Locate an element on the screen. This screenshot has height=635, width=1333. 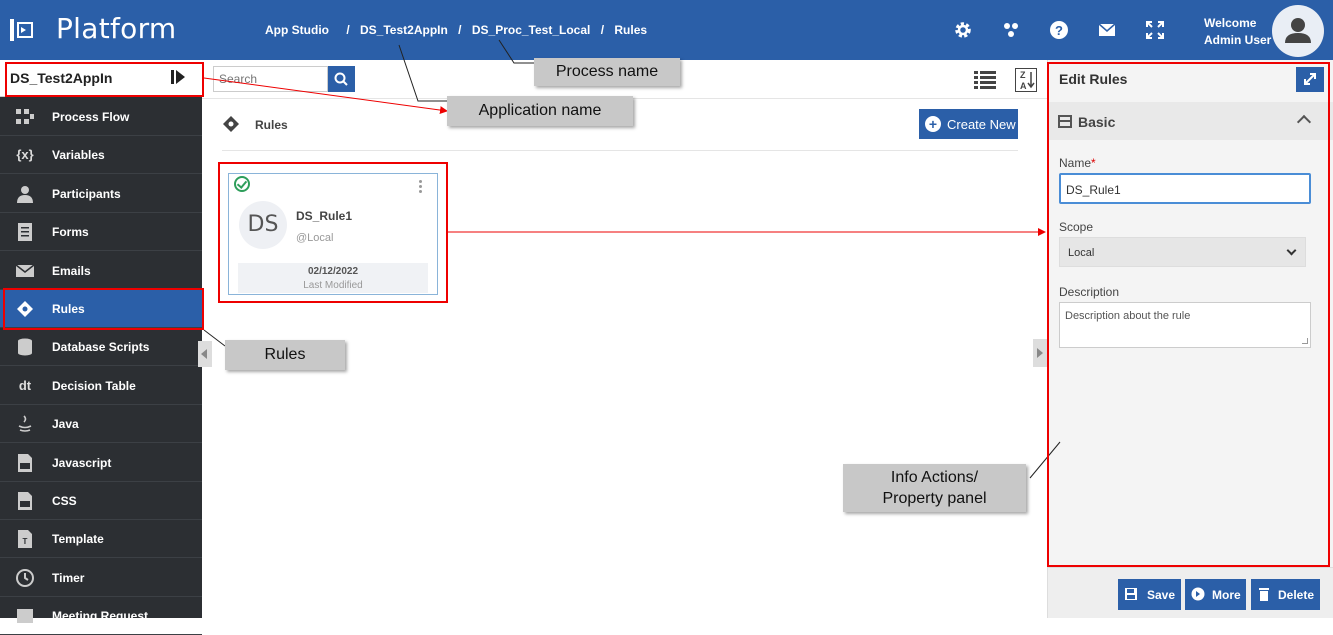
annotation-box-card is located at coordinates (333, 232).